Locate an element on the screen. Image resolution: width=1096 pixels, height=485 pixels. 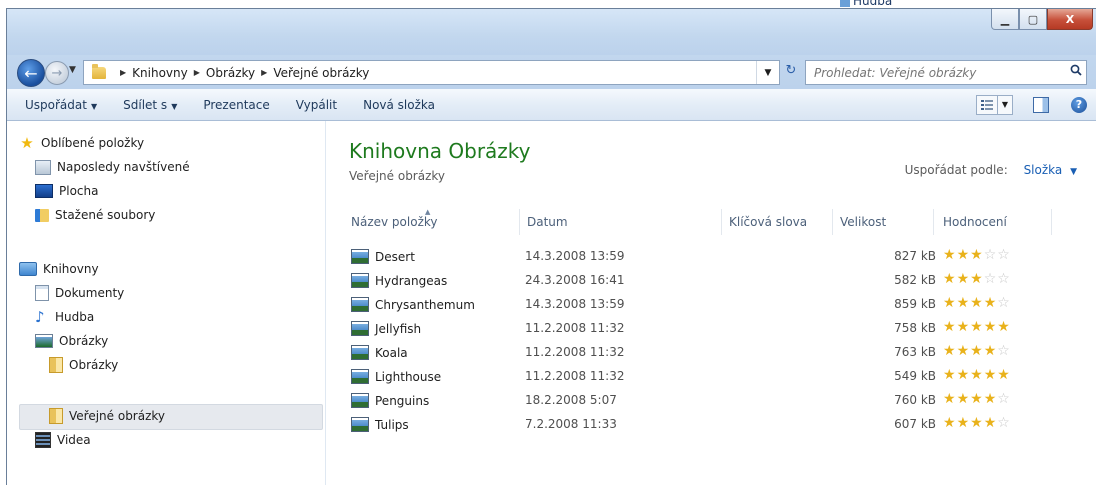
maximize-button: ▢ is located at coordinates (1033, 19).